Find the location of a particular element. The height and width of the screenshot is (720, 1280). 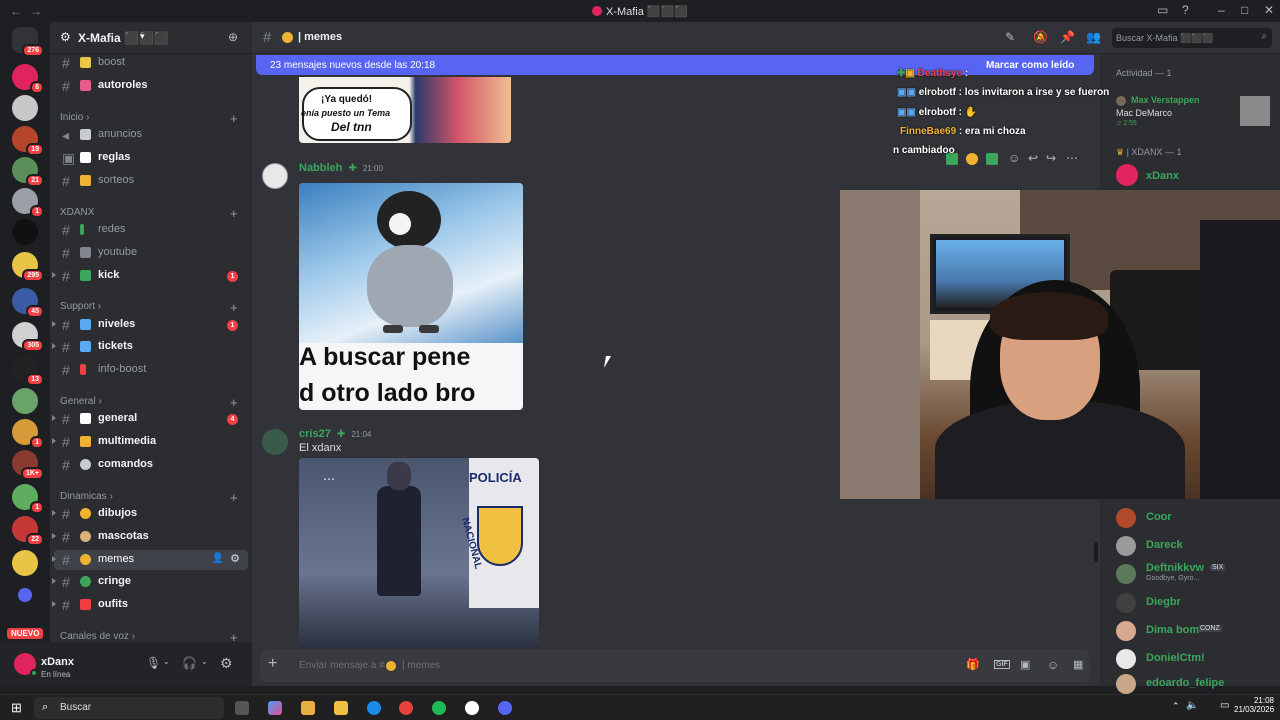

headphones-icon: 🎧 is located at coordinates (189, 663).